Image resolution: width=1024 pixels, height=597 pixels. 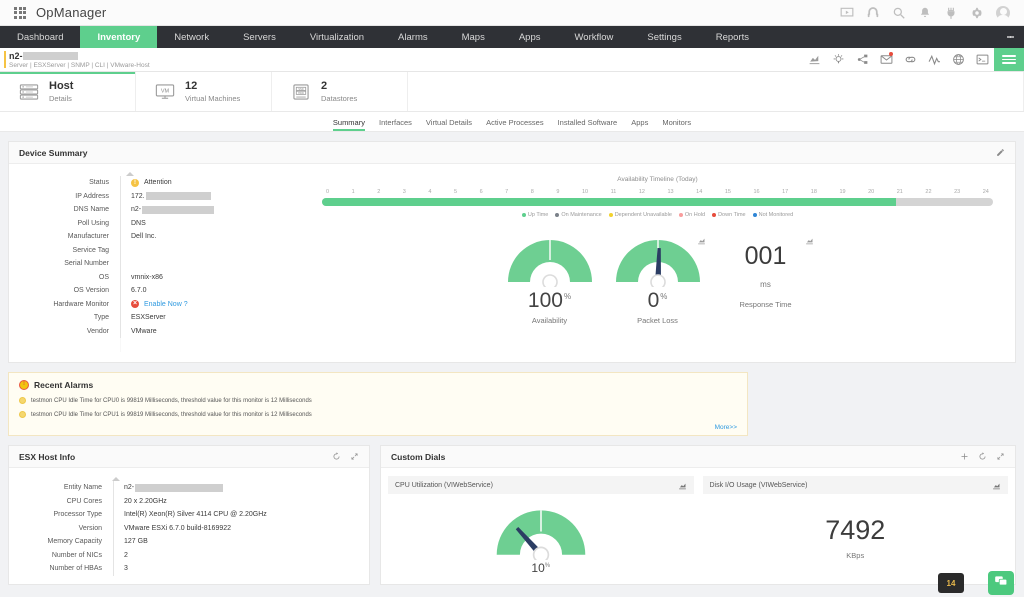 I want to click on availability-timeline-bar, so click(x=657, y=202).